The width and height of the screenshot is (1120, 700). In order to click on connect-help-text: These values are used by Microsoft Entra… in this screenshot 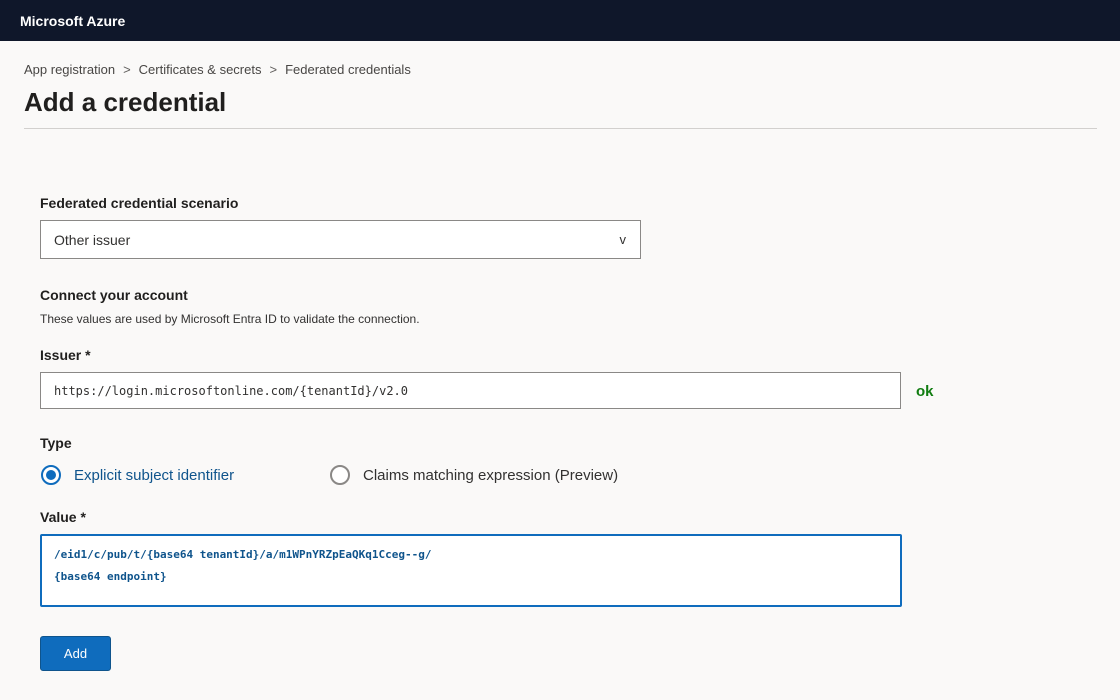, I will do `click(230, 319)`.